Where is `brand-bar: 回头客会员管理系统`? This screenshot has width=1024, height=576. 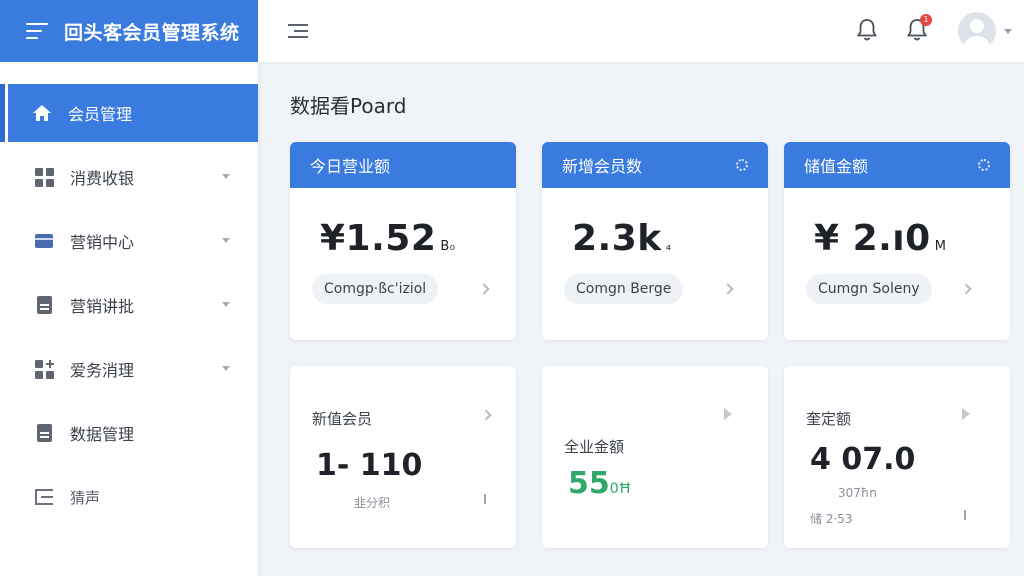
brand-bar: 回头客会员管理系统 is located at coordinates (129, 31).